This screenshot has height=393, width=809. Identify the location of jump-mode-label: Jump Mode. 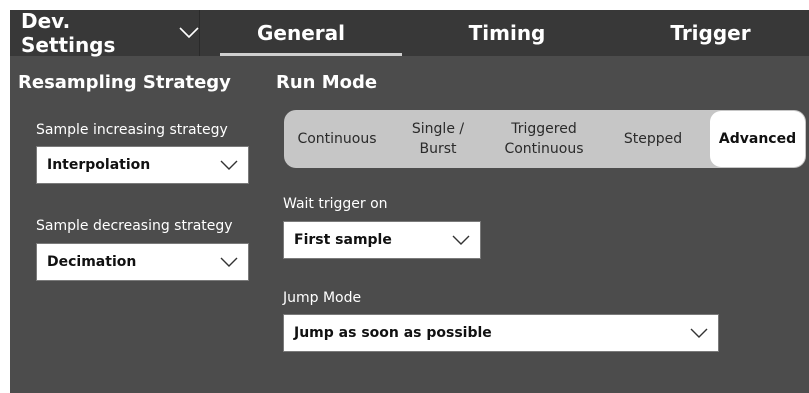
(322, 298).